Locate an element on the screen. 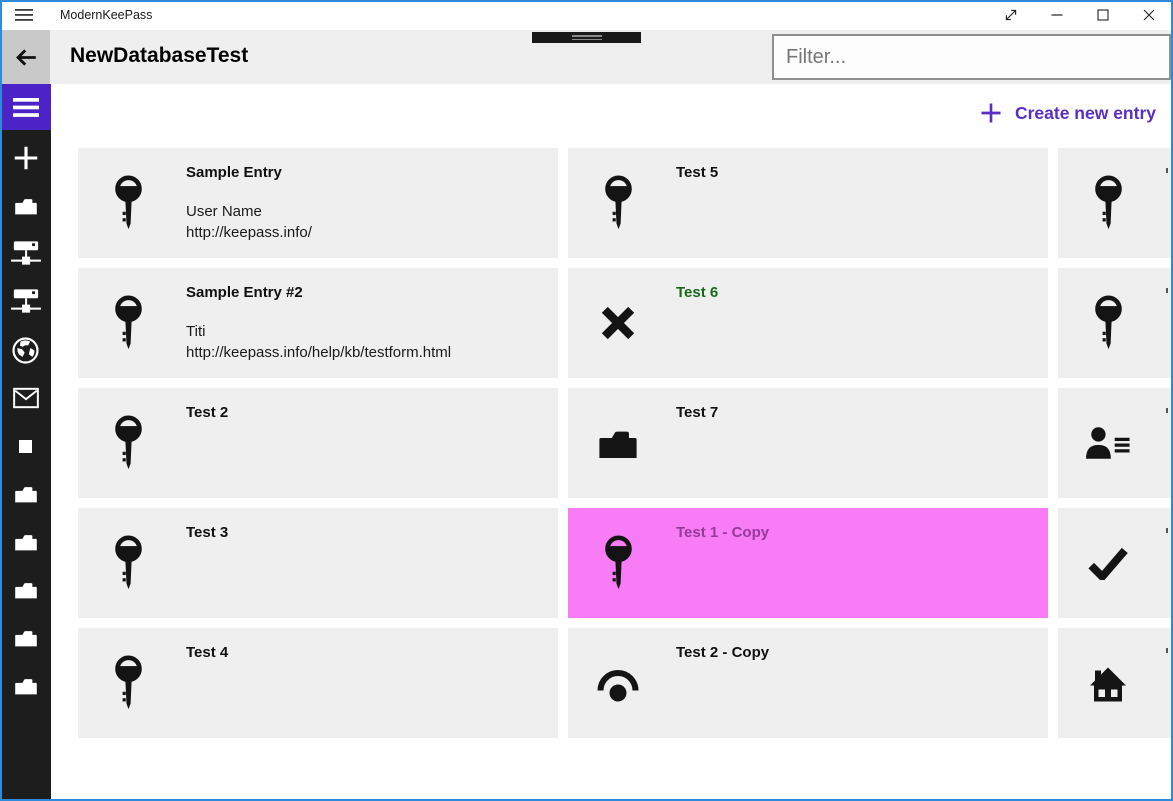  entry-detail-line: http://keepass.info/ is located at coordinates (249, 232).